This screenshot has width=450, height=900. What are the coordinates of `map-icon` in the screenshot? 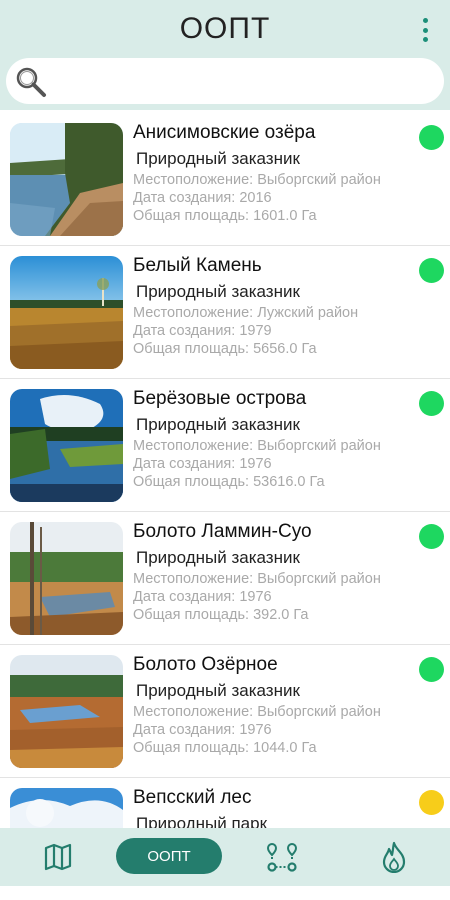 It's located at (58, 857).